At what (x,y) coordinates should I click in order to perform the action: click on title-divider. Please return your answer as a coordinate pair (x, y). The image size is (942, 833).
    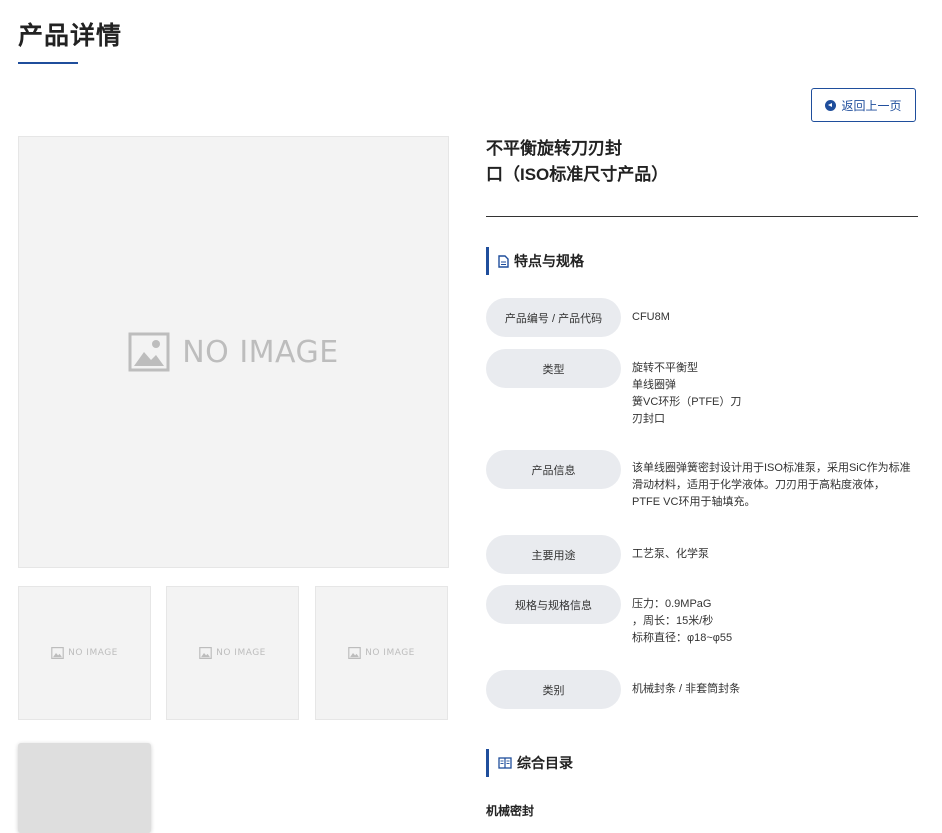
    Looking at the image, I should click on (702, 216).